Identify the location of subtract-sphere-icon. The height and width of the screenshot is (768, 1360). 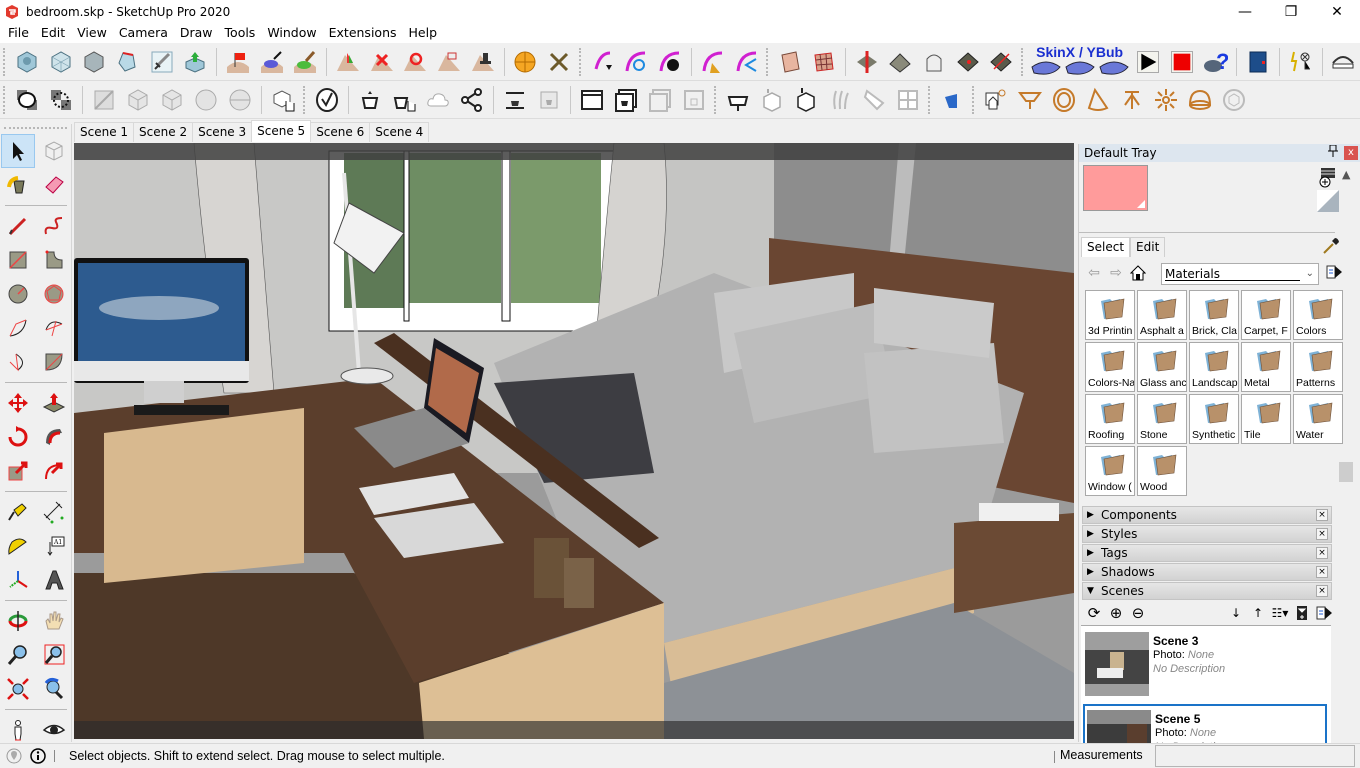
(27, 100).